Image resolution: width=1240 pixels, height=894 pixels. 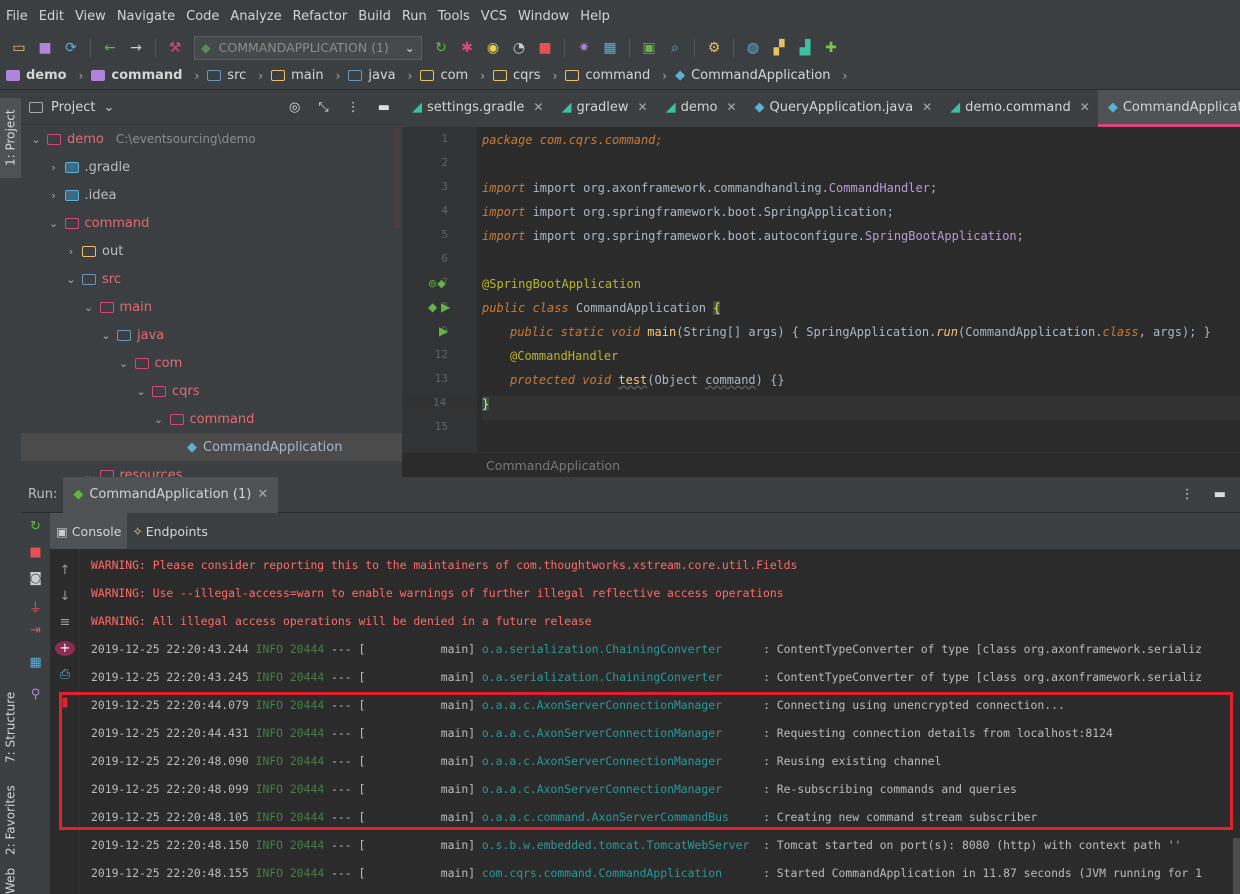 What do you see at coordinates (35, 694) in the screenshot?
I see `pin-icon: ⚲` at bounding box center [35, 694].